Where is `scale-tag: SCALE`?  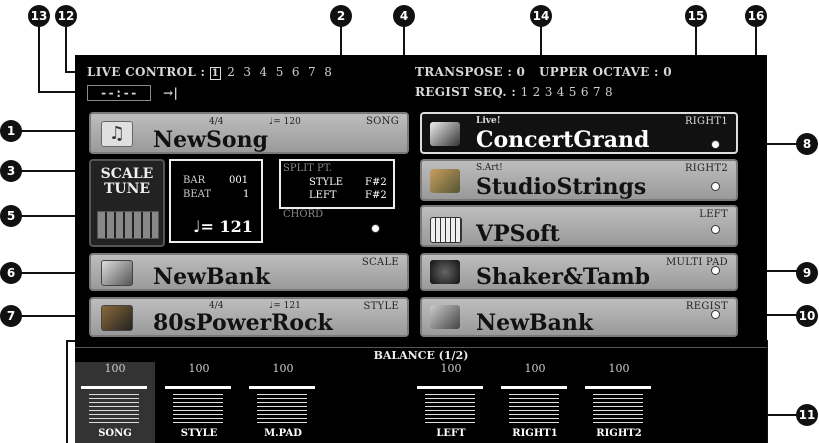 scale-tag: SCALE is located at coordinates (380, 262).